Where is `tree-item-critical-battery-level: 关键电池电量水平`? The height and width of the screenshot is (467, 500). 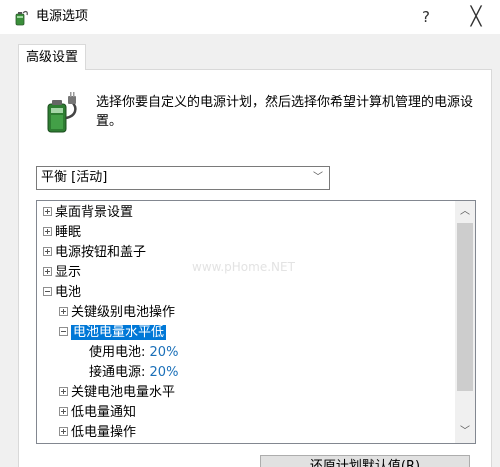 tree-item-critical-battery-level: 关键电池电量水平 is located at coordinates (117, 393).